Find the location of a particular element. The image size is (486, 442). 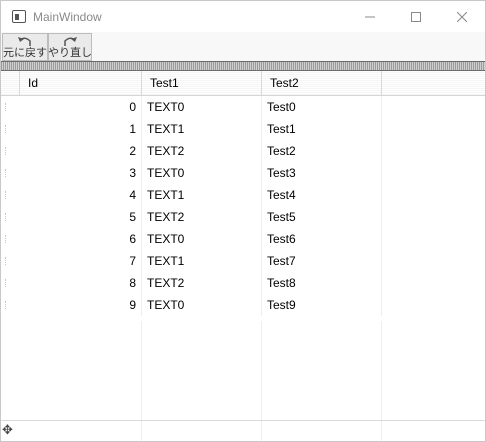

minimize-icon is located at coordinates (370, 16).